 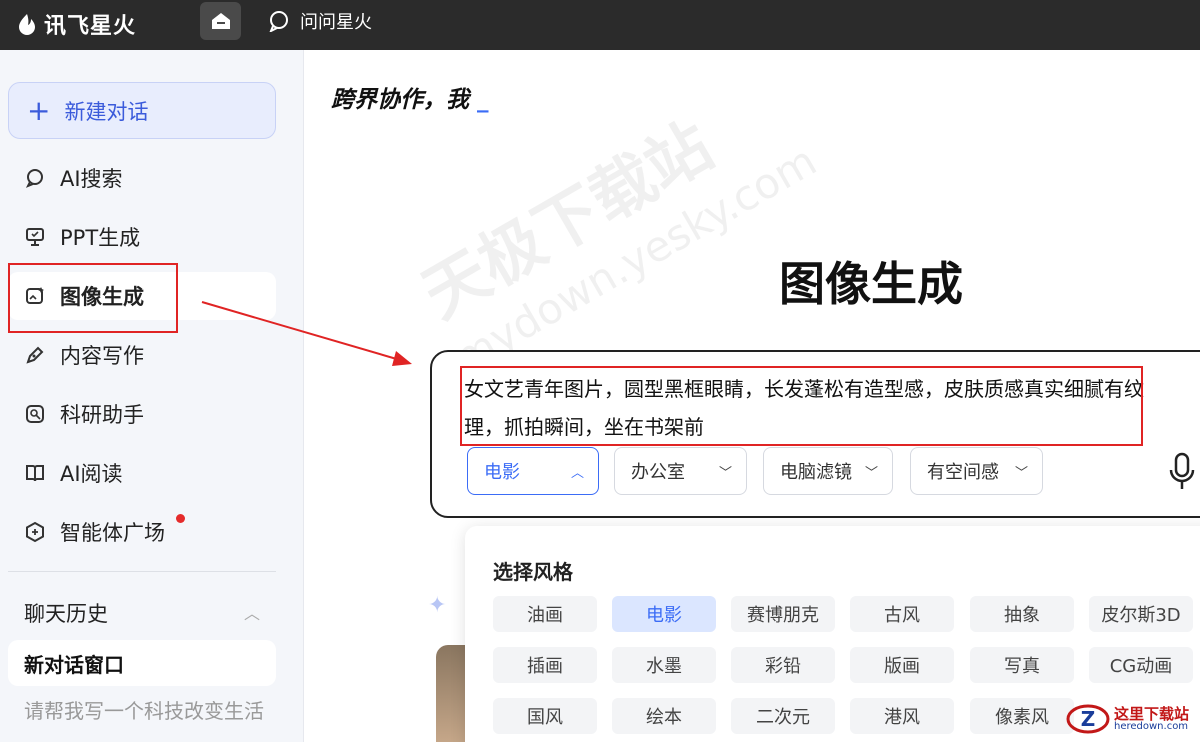 I want to click on site-logo: Z 这里下载站 heredown.com, so click(x=1127, y=719).